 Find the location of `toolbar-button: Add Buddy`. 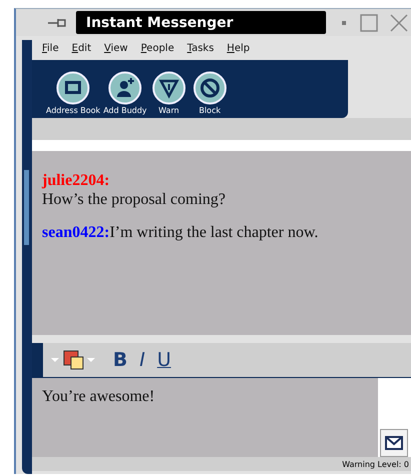

toolbar-button: Add Buddy is located at coordinates (125, 93).